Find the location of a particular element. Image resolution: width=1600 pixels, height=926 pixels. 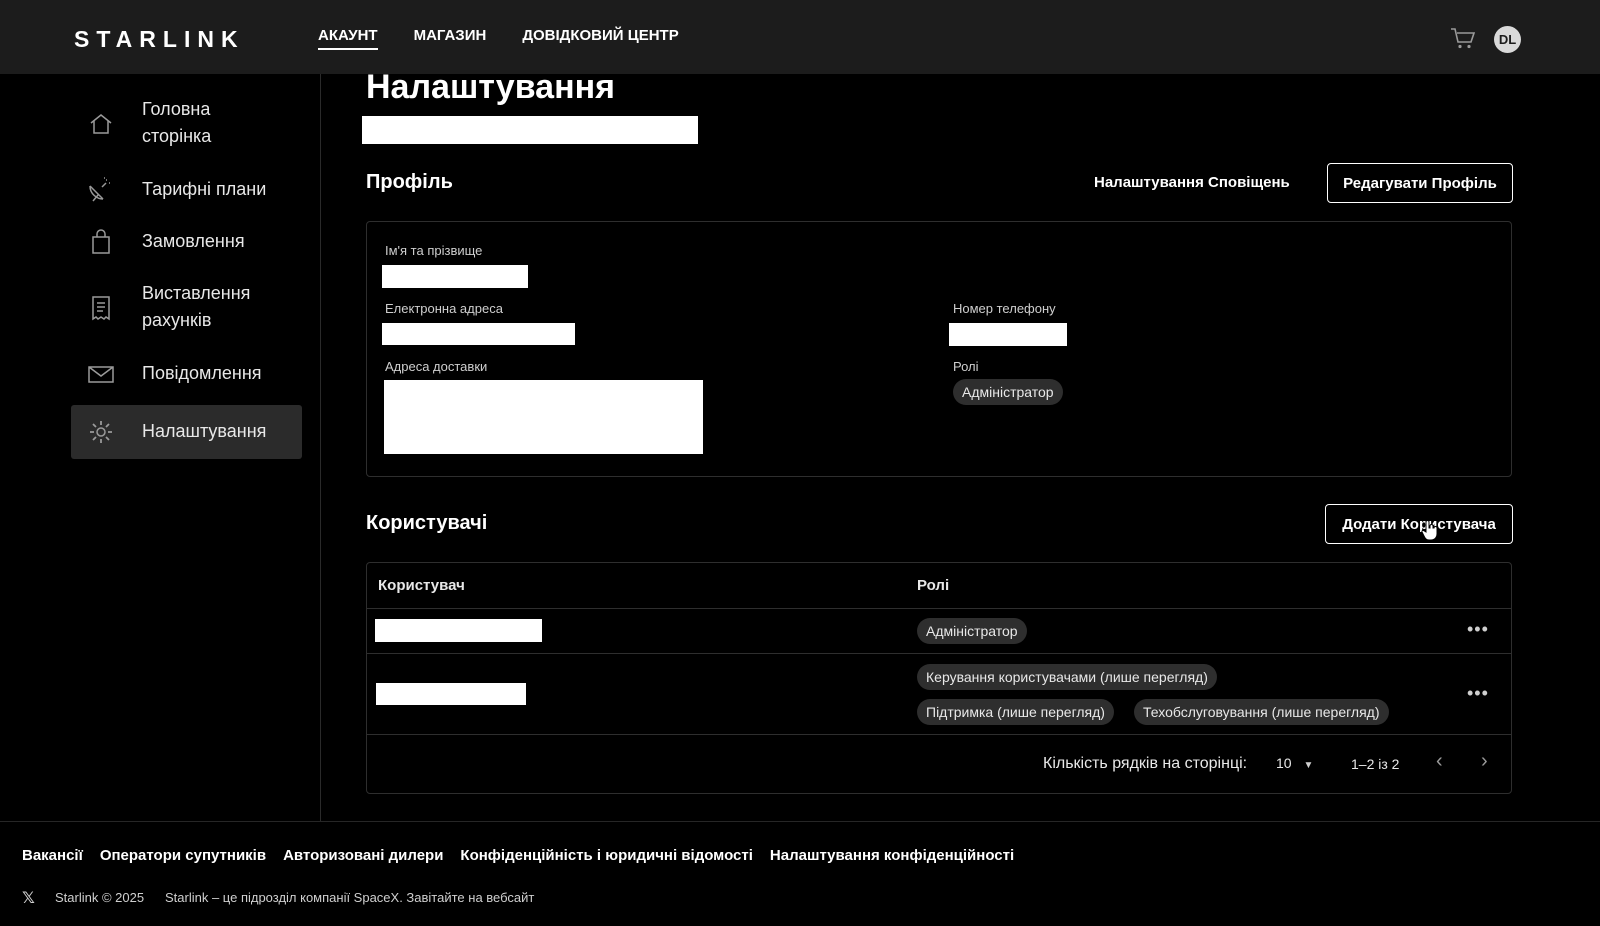

redacted-account-id is located at coordinates (530, 130).